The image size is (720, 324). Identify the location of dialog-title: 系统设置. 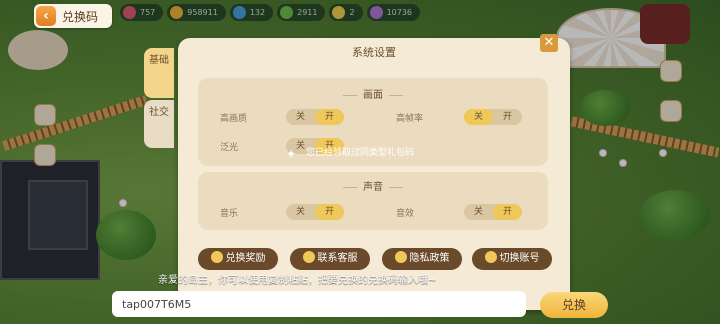
(374, 52).